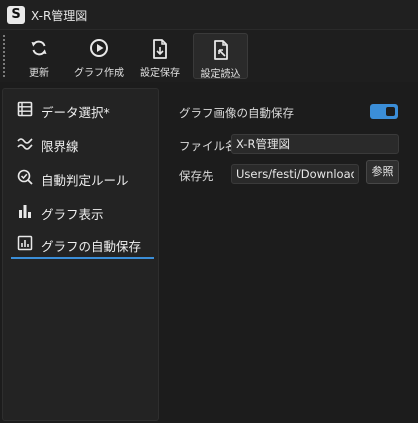 This screenshot has width=418, height=423. What do you see at coordinates (209, 15) in the screenshot?
I see `title-bar: S X-R管理図` at bounding box center [209, 15].